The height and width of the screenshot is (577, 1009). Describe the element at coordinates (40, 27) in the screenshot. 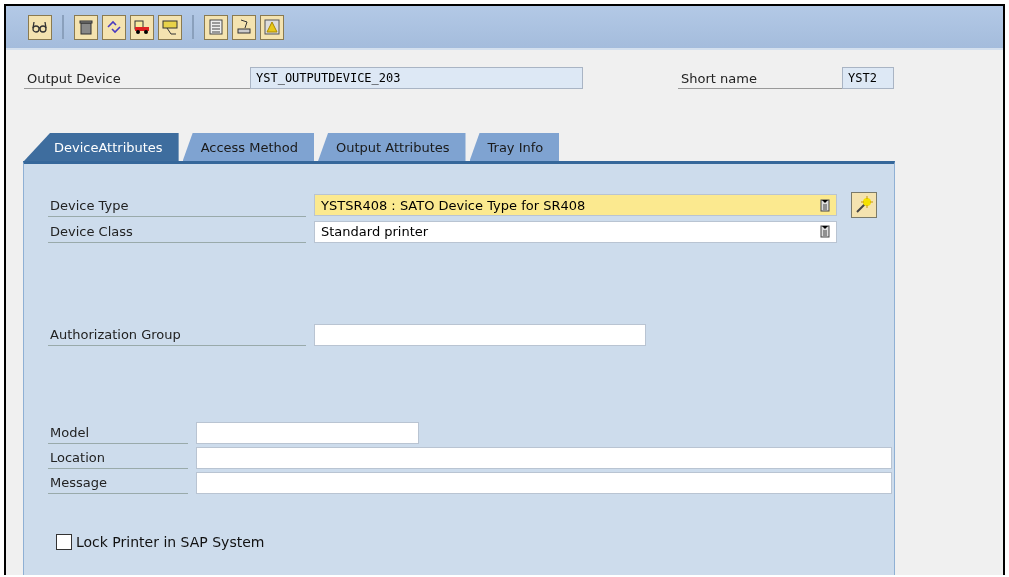

I see `glasses-icon` at that location.